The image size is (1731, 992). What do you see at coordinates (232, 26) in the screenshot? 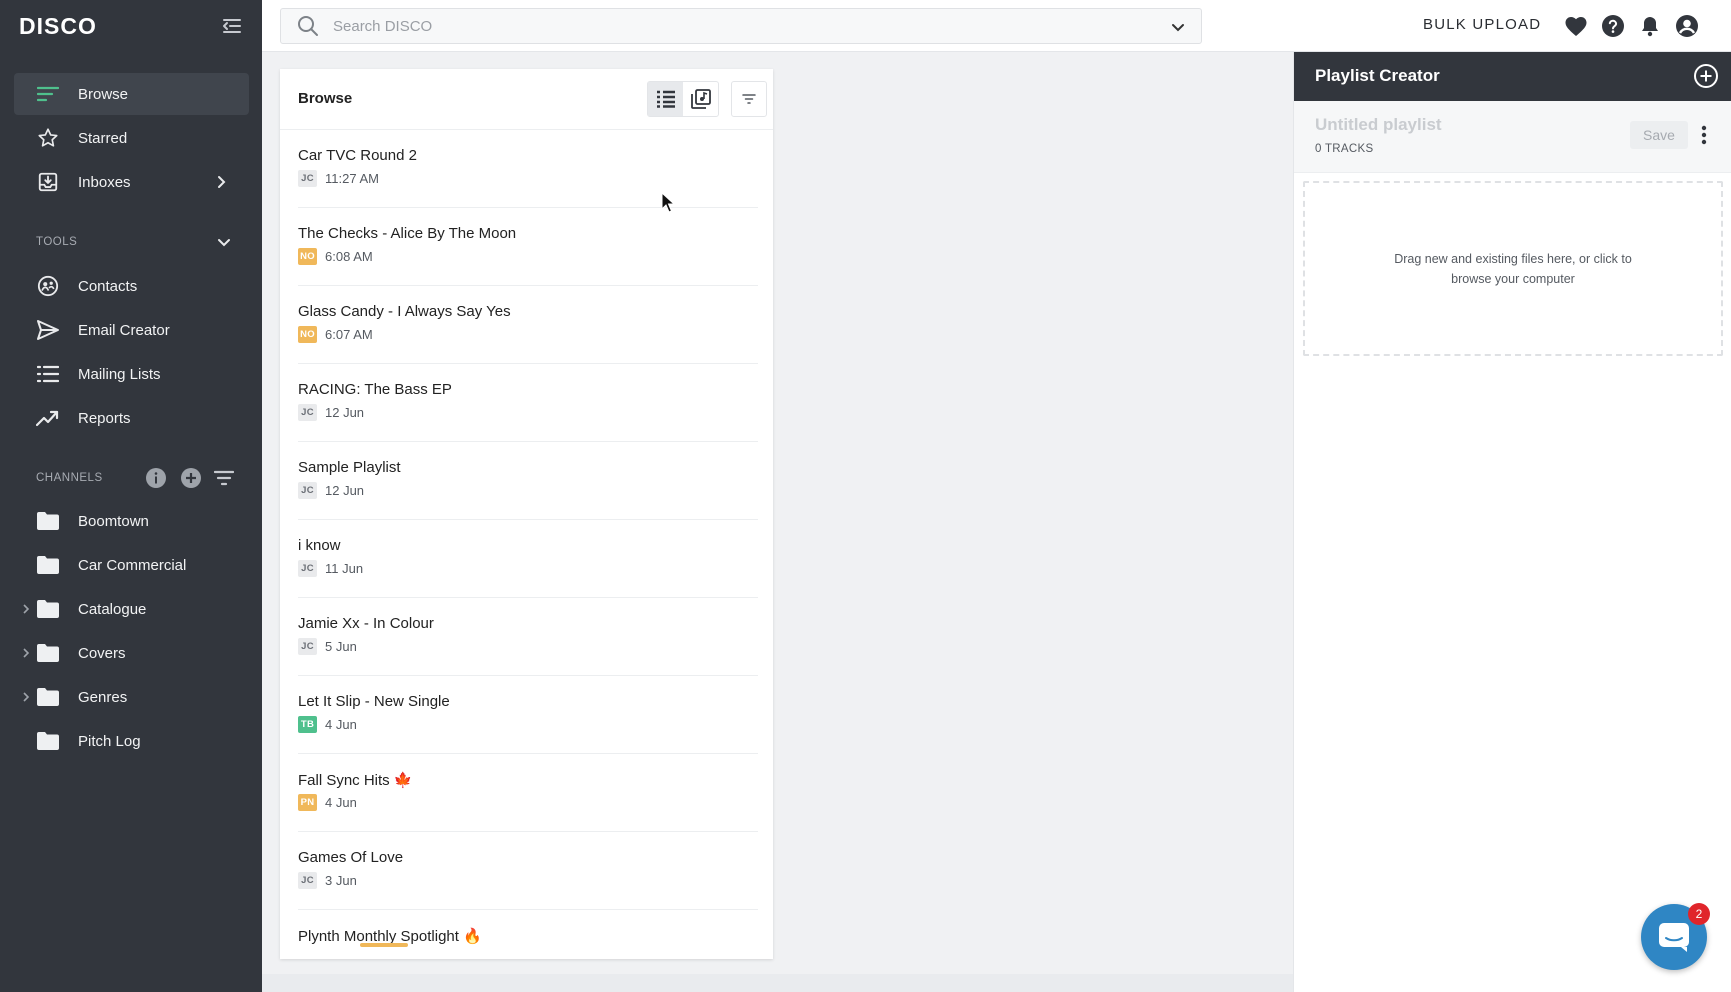
I see `collapse-sidebar-icon` at bounding box center [232, 26].